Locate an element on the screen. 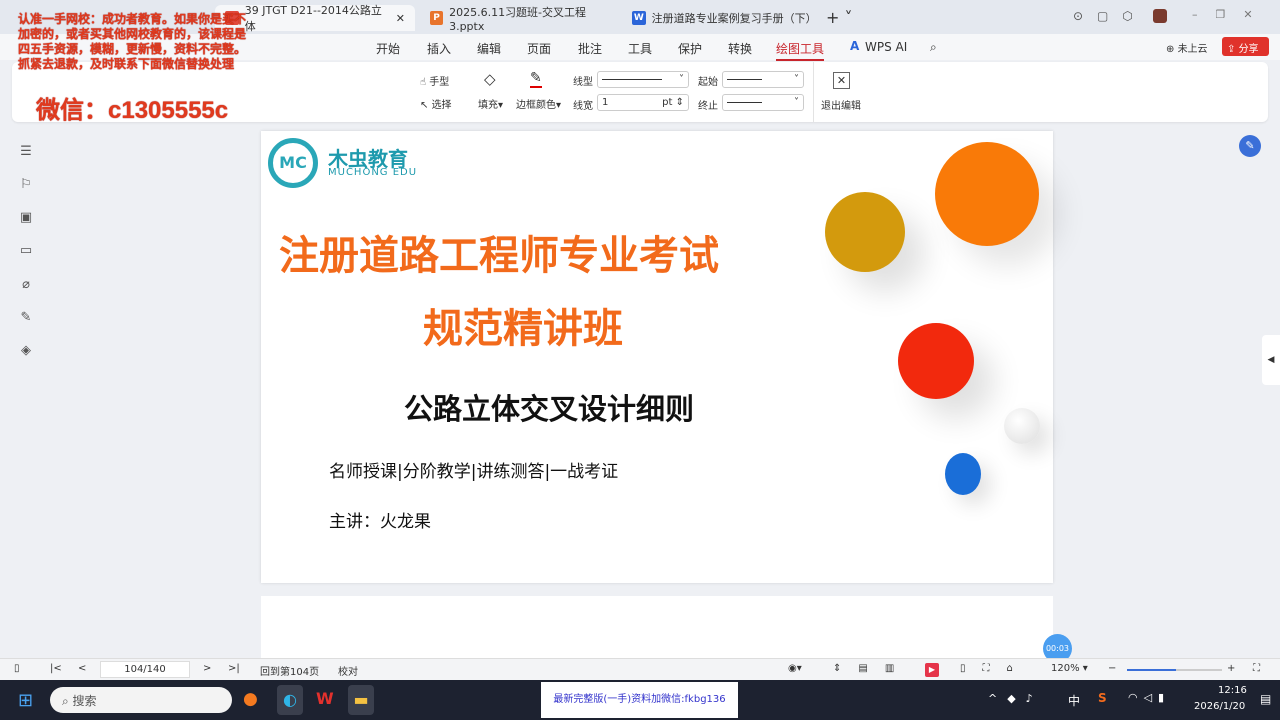 The height and width of the screenshot is (720, 1280). border-color-label: 边框颜色 is located at coordinates (536, 105).